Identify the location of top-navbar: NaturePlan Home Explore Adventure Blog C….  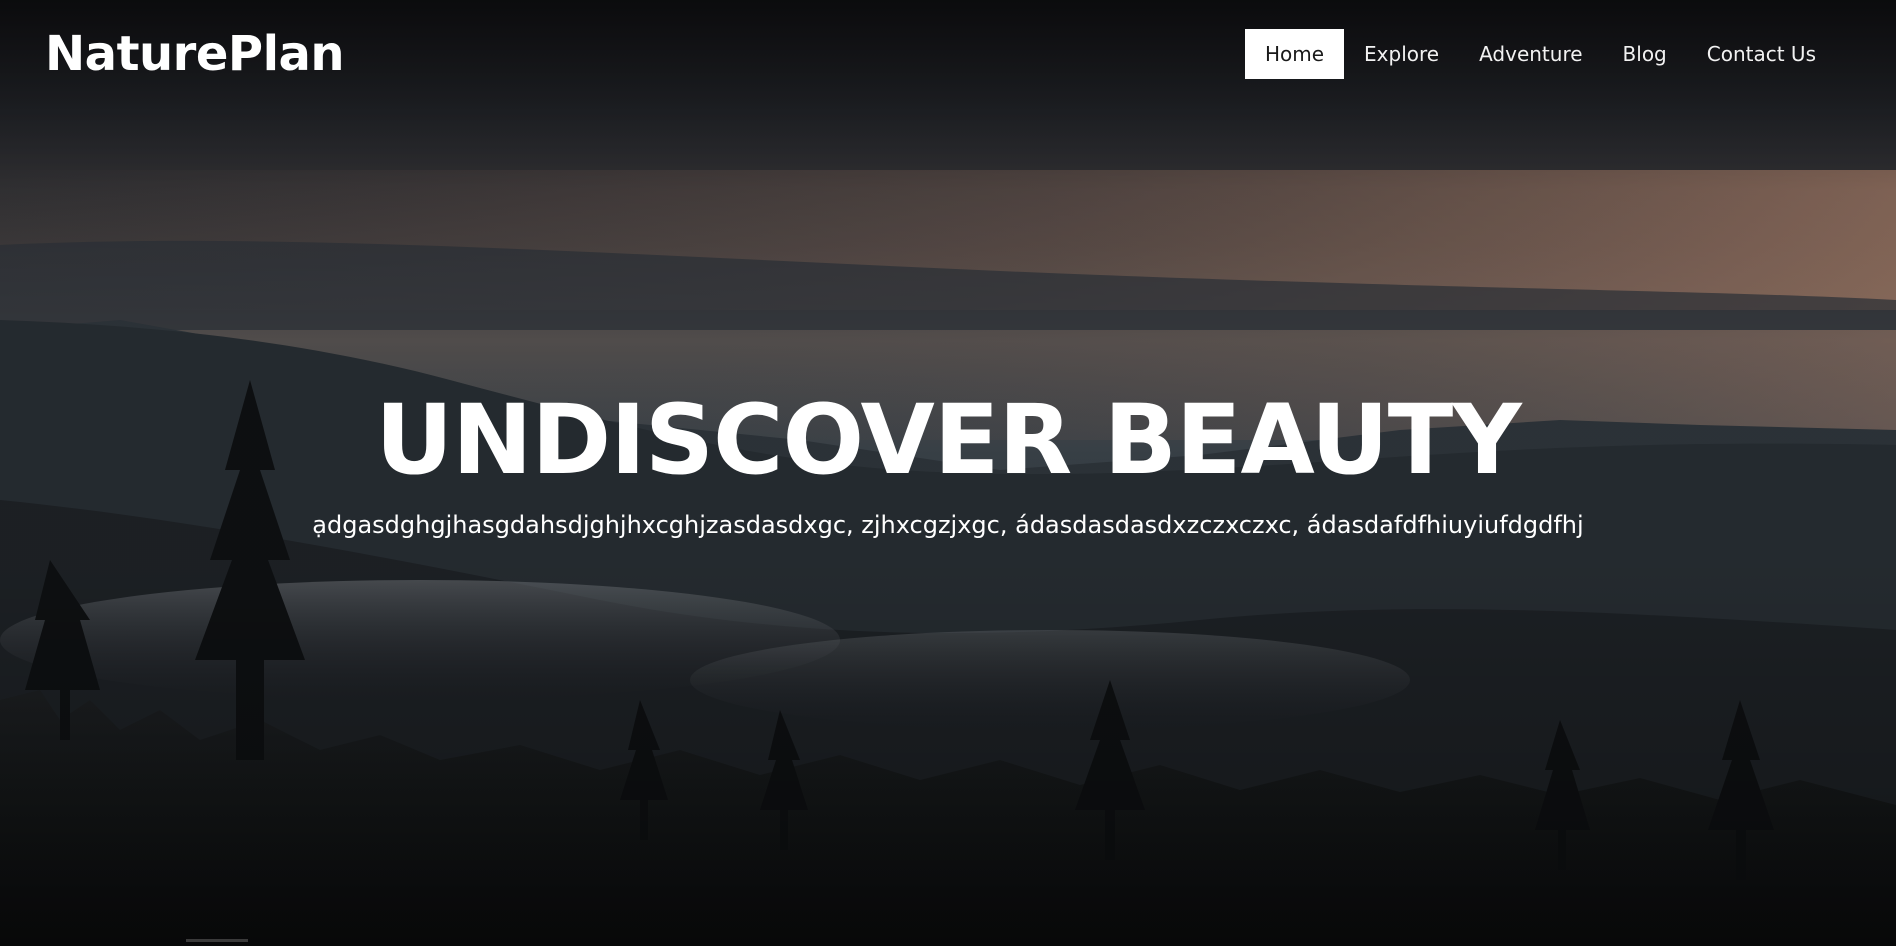
(948, 55).